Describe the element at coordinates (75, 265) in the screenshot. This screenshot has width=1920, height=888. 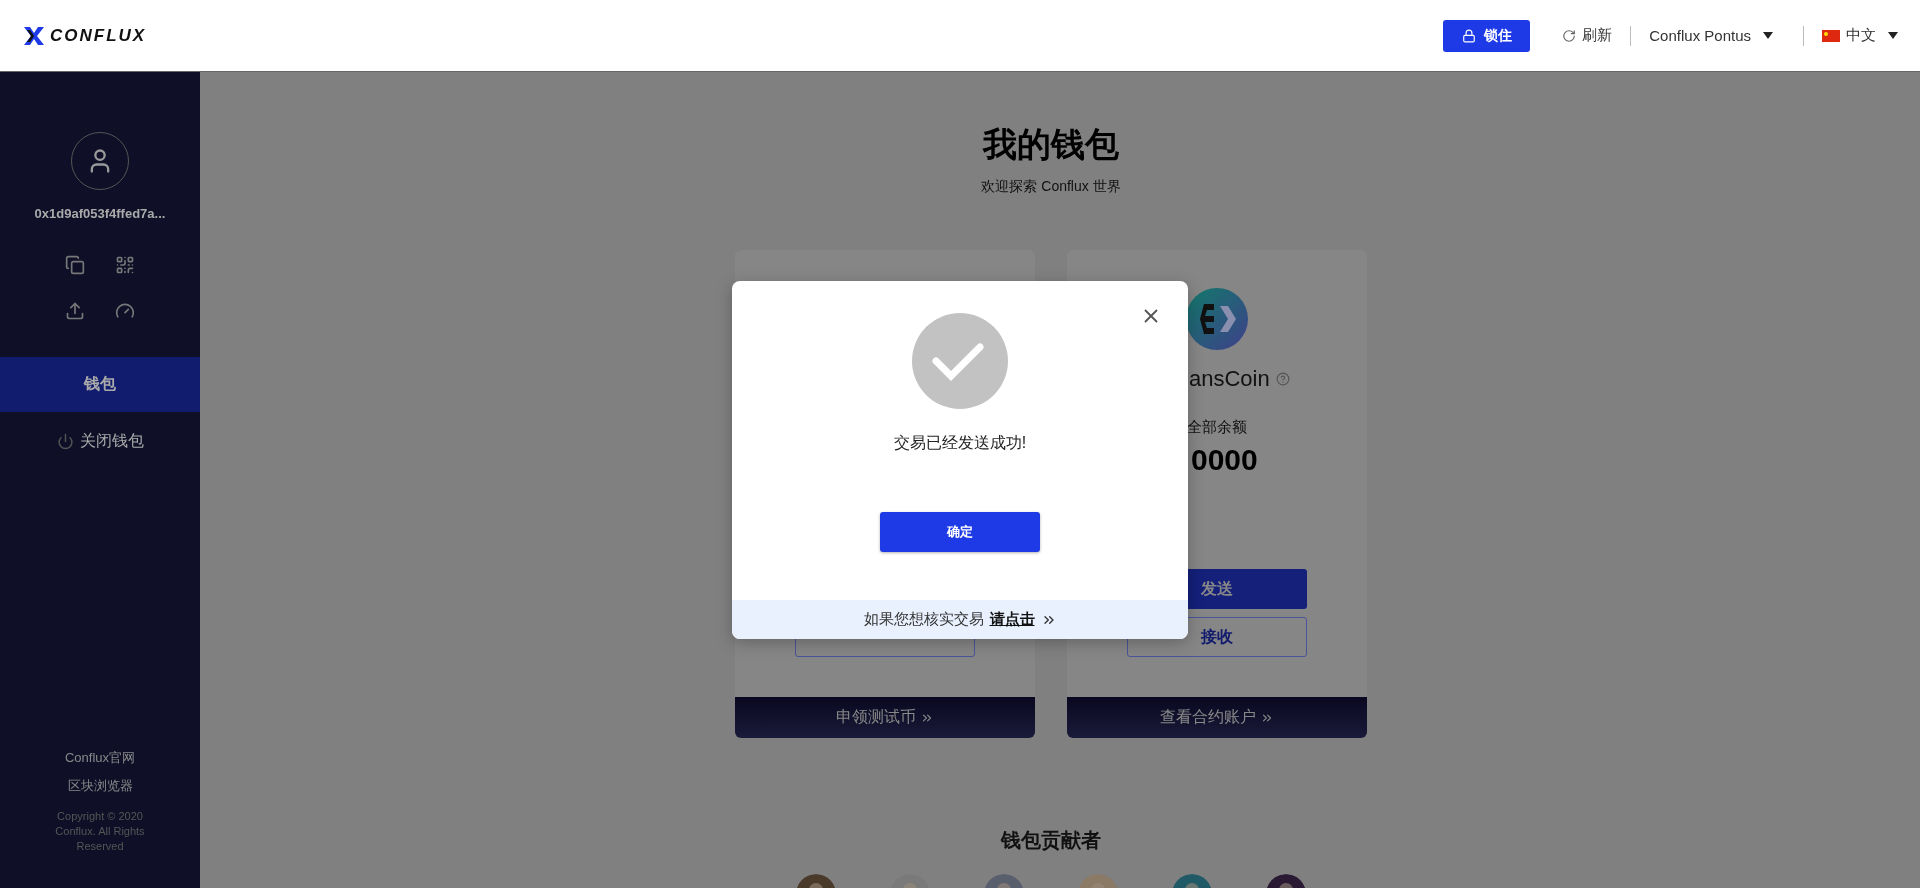
I see `copy-icon` at that location.